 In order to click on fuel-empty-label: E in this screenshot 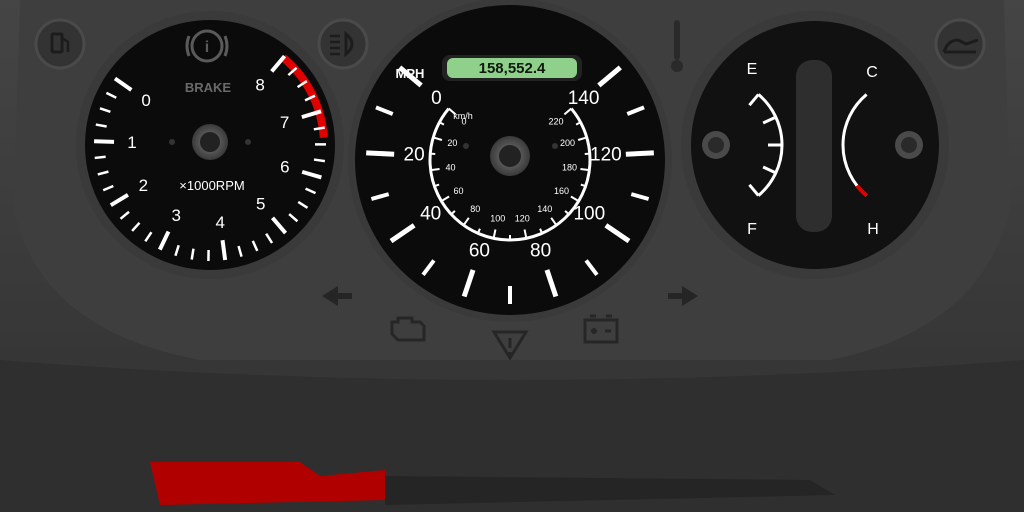, I will do `click(752, 69)`.